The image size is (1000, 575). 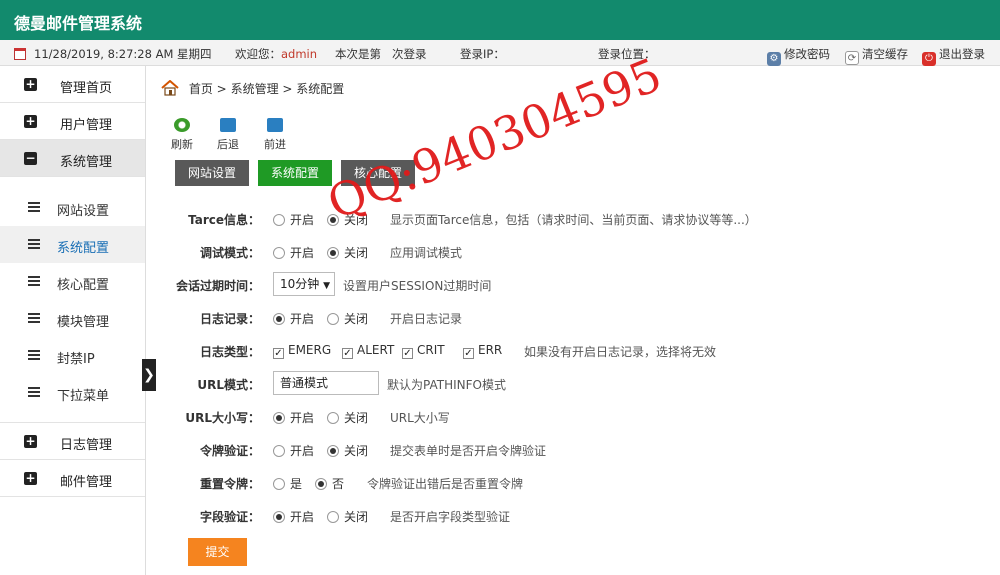 What do you see at coordinates (317, 417) in the screenshot?
I see `row-url-case: URL大小写： 开启 关闭 URL大小写` at bounding box center [317, 417].